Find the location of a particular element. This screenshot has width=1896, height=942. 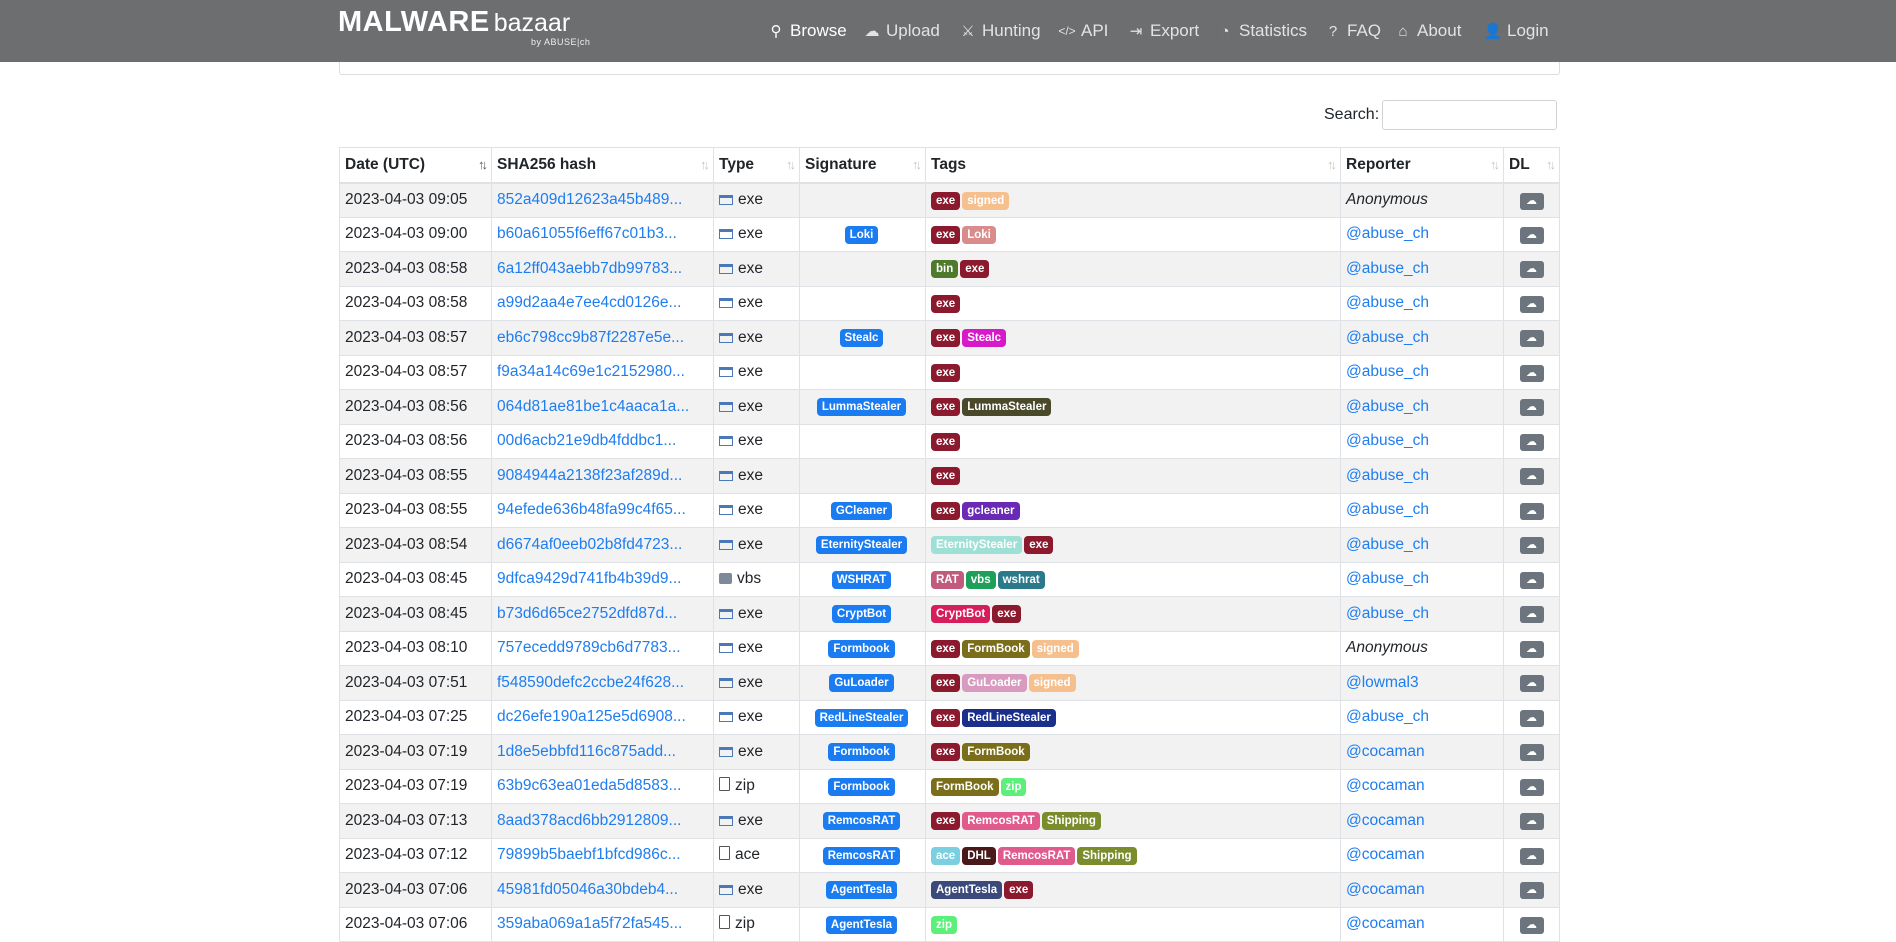

tag-badge: GuLoader is located at coordinates (994, 683).